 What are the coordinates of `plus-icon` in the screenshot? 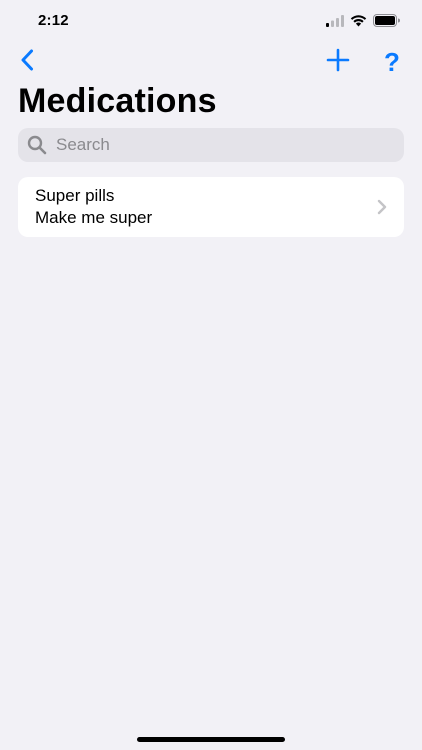 It's located at (338, 62).